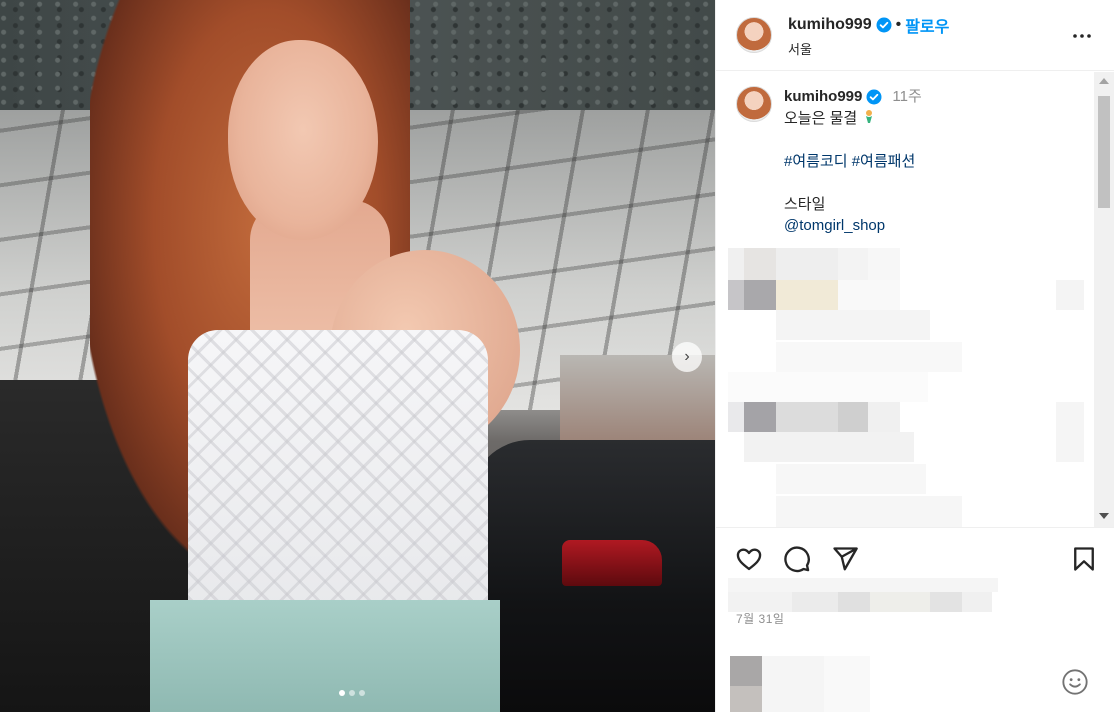 The image size is (1114, 712). What do you see at coordinates (325, 656) in the screenshot?
I see `photo-skirt` at bounding box center [325, 656].